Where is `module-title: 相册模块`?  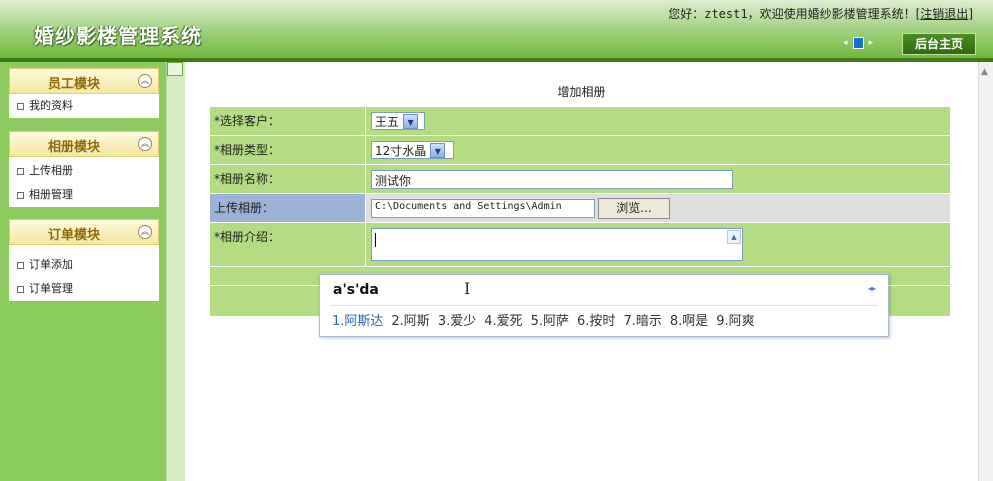
module-title: 相册模块 is located at coordinates (73, 147).